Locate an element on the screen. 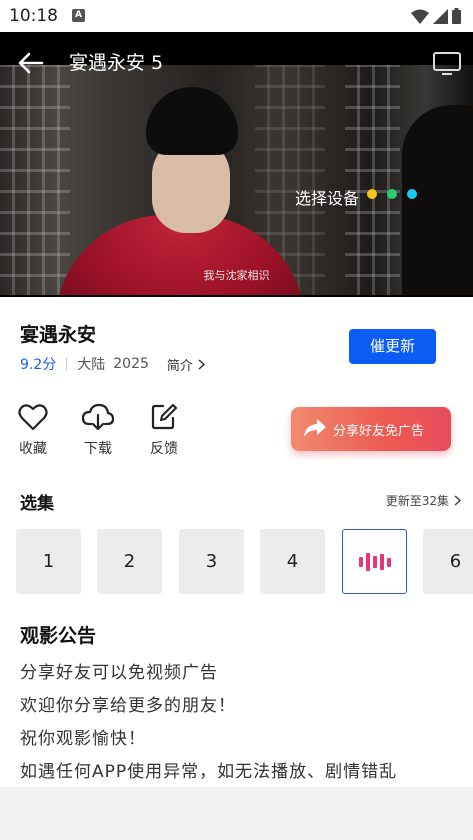  request-update-button: 催更新 is located at coordinates (392, 346).